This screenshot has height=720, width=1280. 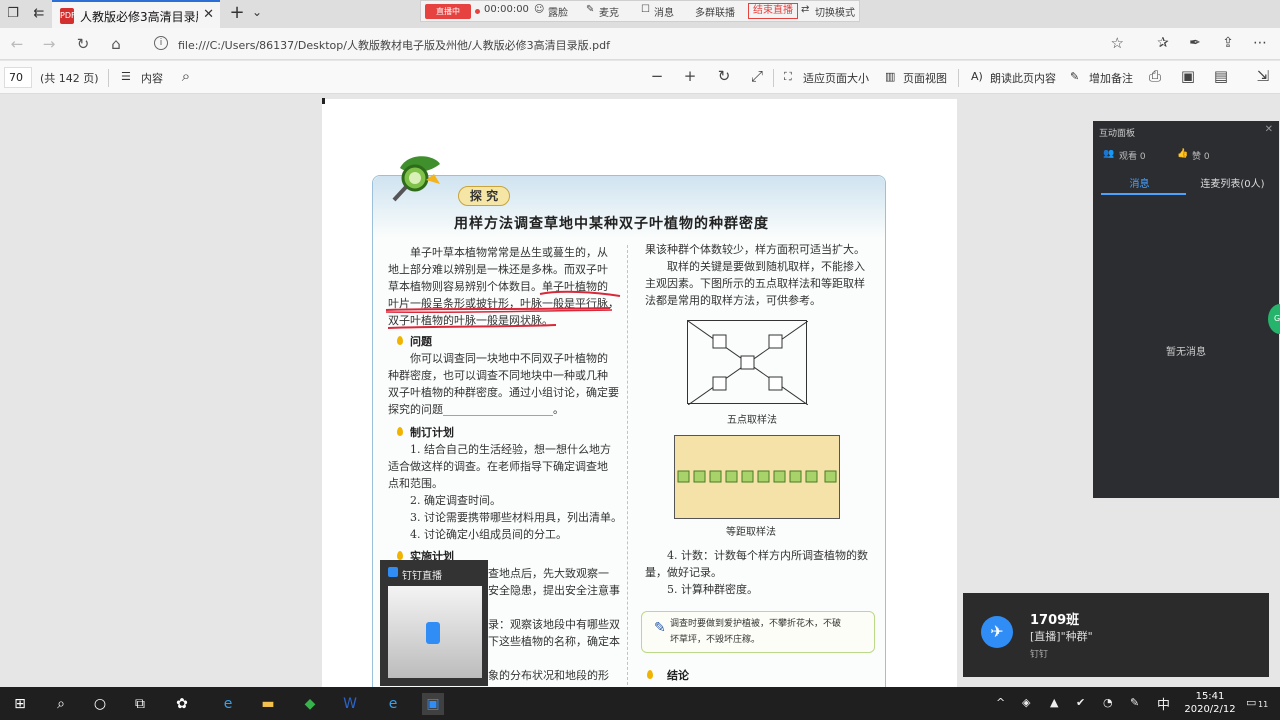 What do you see at coordinates (766, 266) in the screenshot?
I see `sampling-line: 取样的关键是要做到随机取样，不能掺入` at bounding box center [766, 266].